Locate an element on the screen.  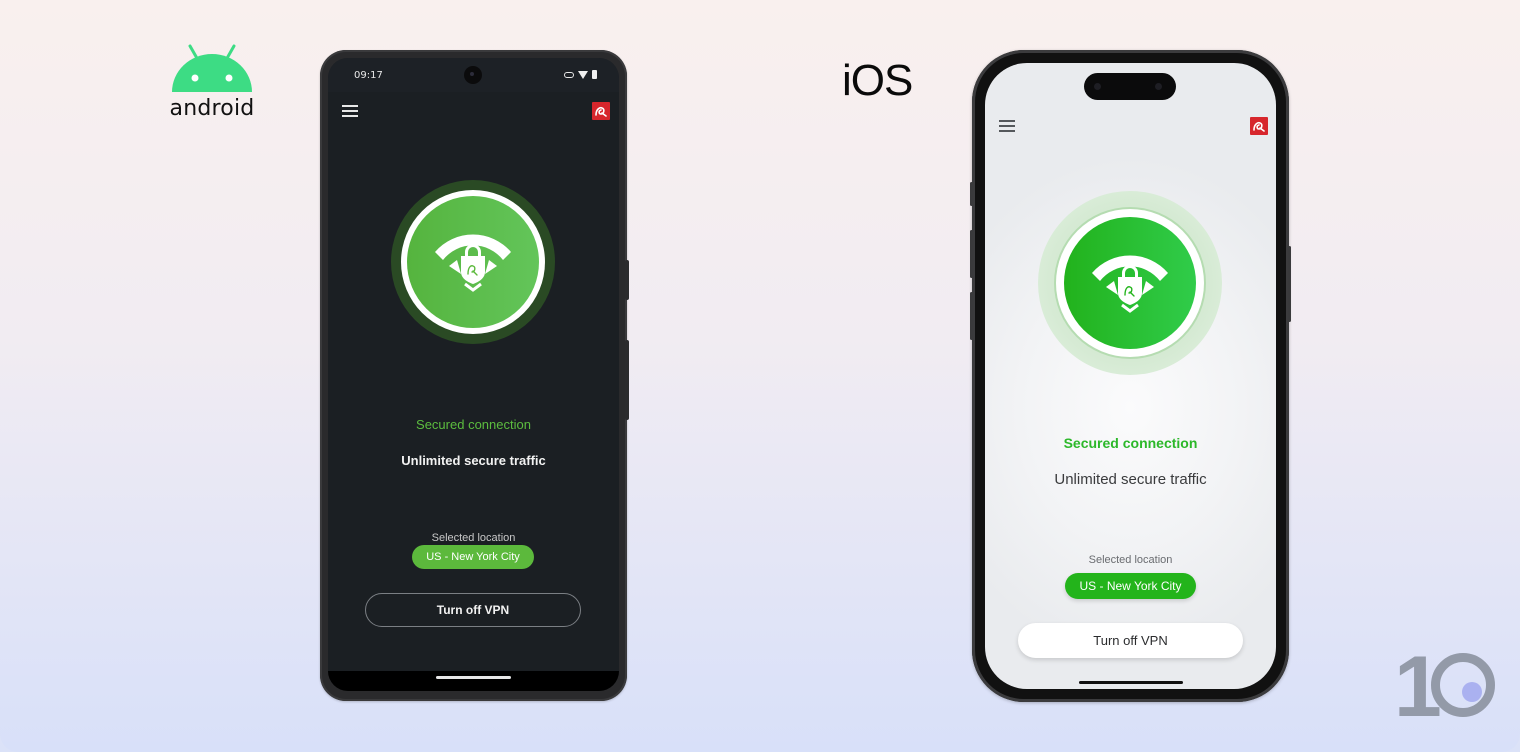
volume-up-button is located at coordinates (971, 254).